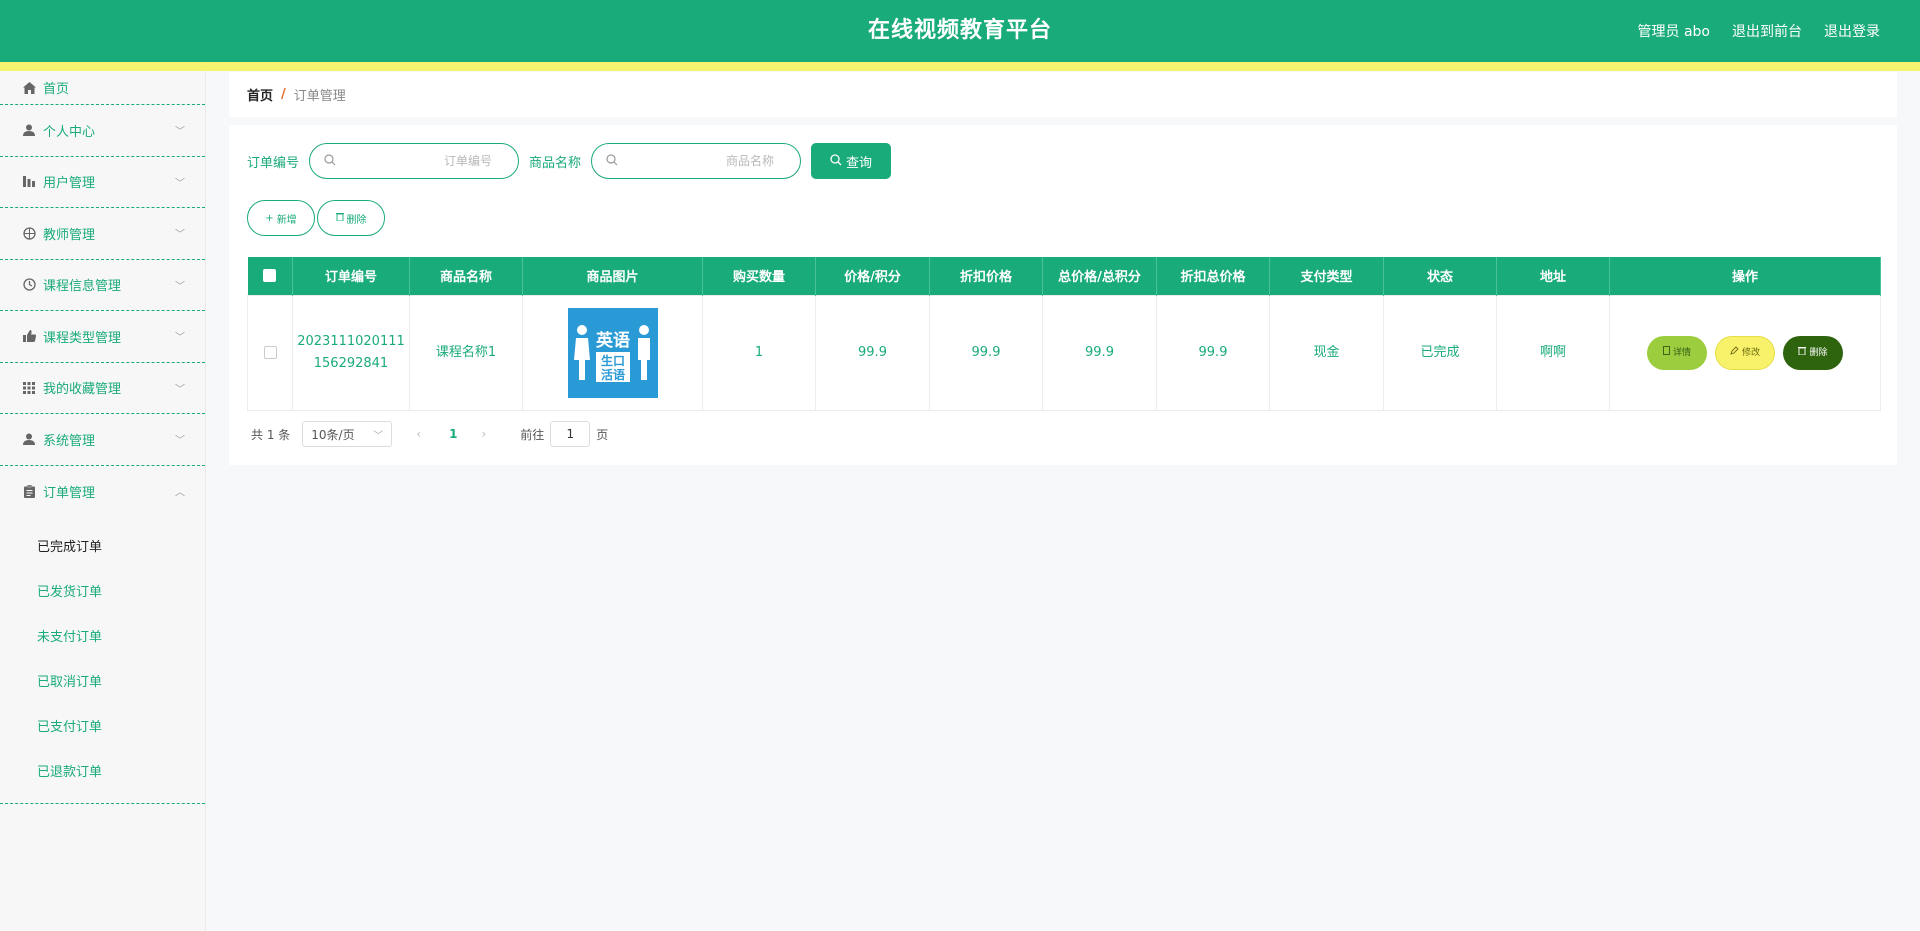 This screenshot has height=931, width=1920. I want to click on next-page-icon: ›, so click(483, 434).